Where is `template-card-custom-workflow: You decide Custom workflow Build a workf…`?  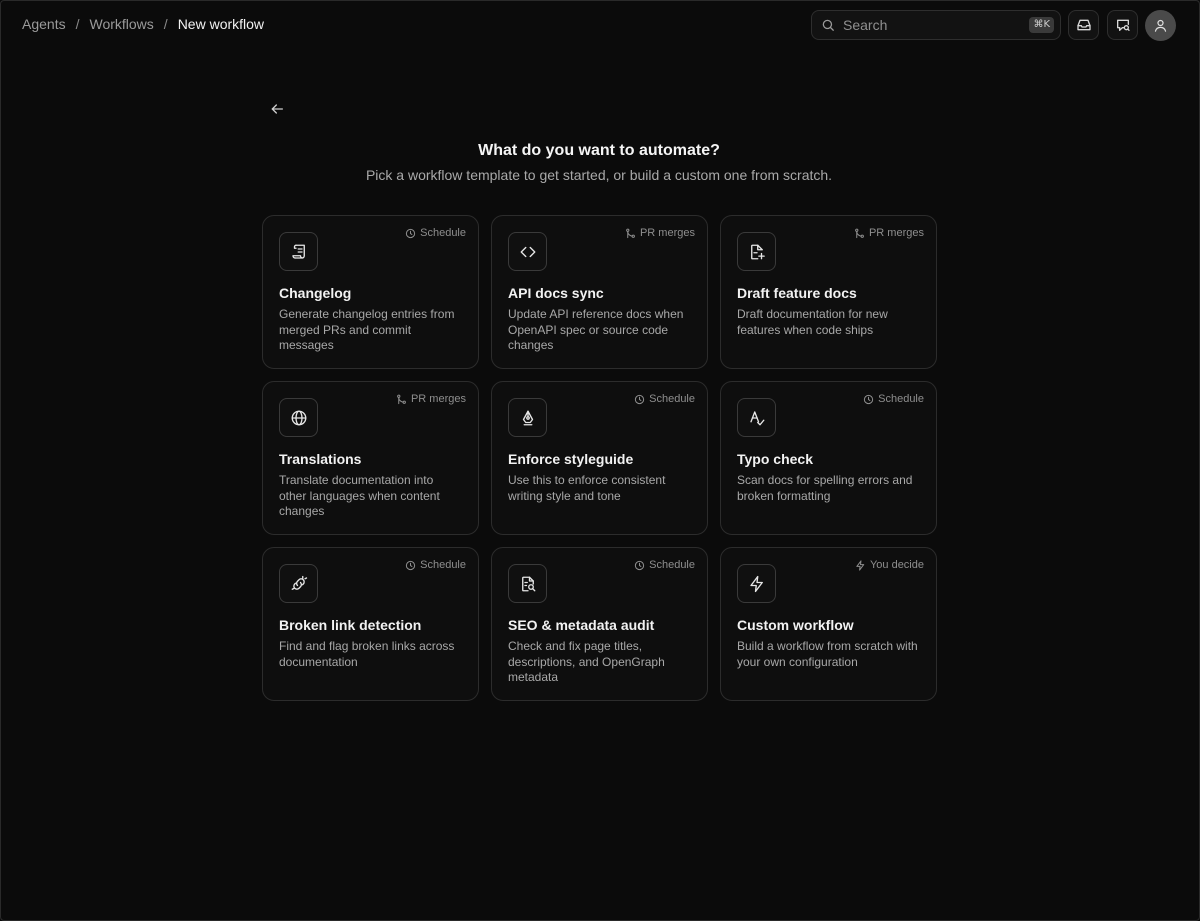 template-card-custom-workflow: You decide Custom workflow Build a workf… is located at coordinates (828, 624).